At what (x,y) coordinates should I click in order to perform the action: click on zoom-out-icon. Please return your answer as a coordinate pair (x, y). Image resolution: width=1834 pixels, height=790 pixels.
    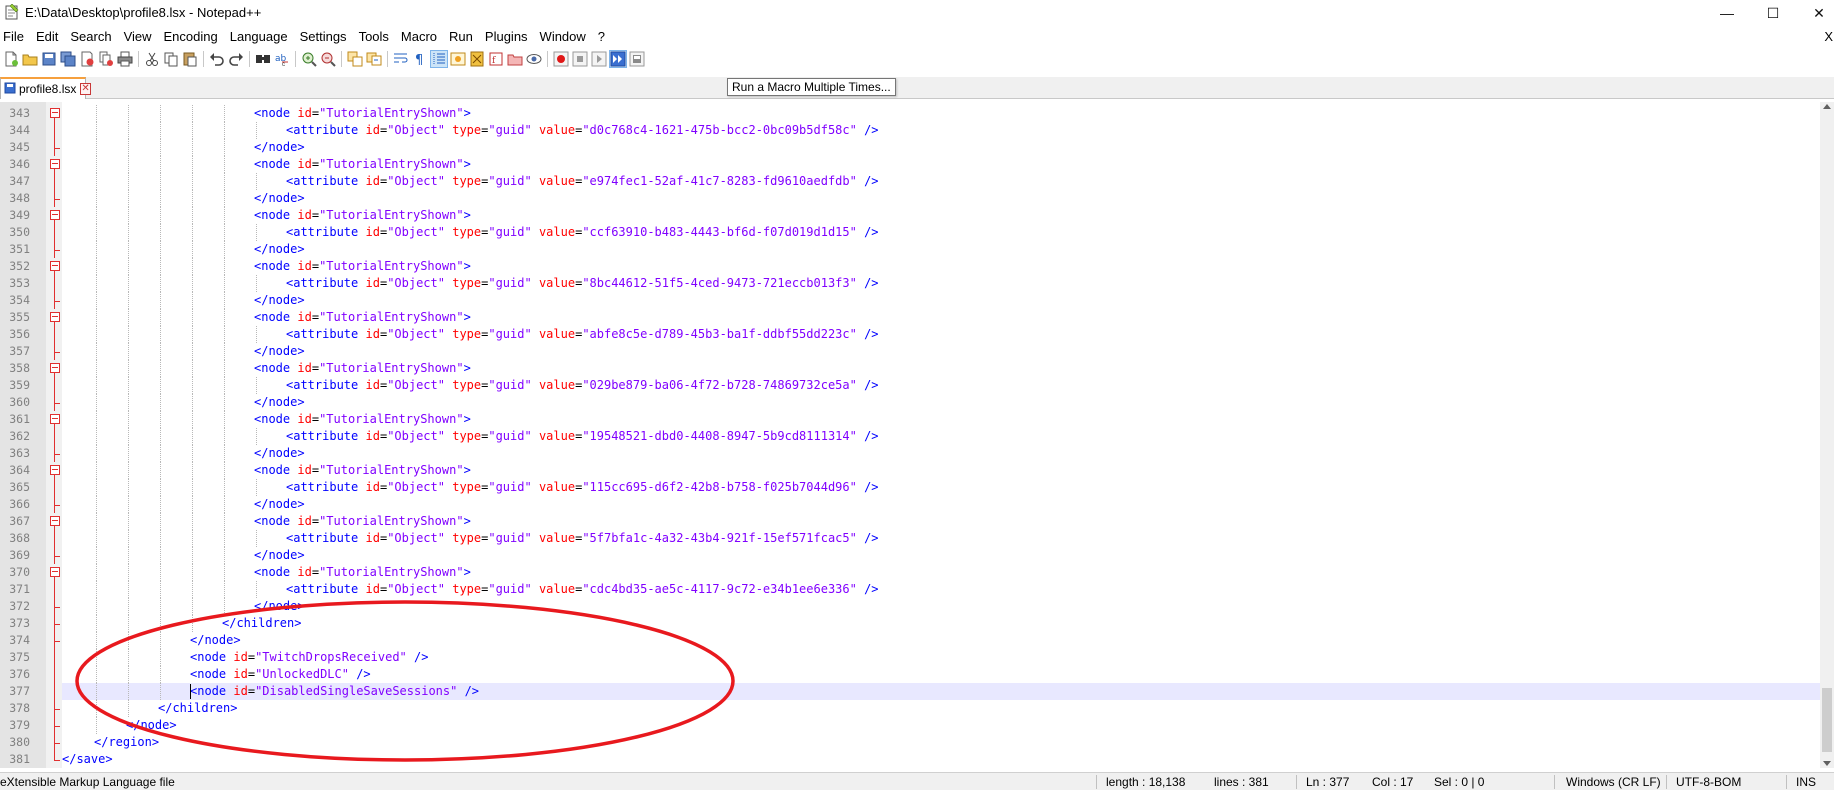
    Looking at the image, I should click on (328, 59).